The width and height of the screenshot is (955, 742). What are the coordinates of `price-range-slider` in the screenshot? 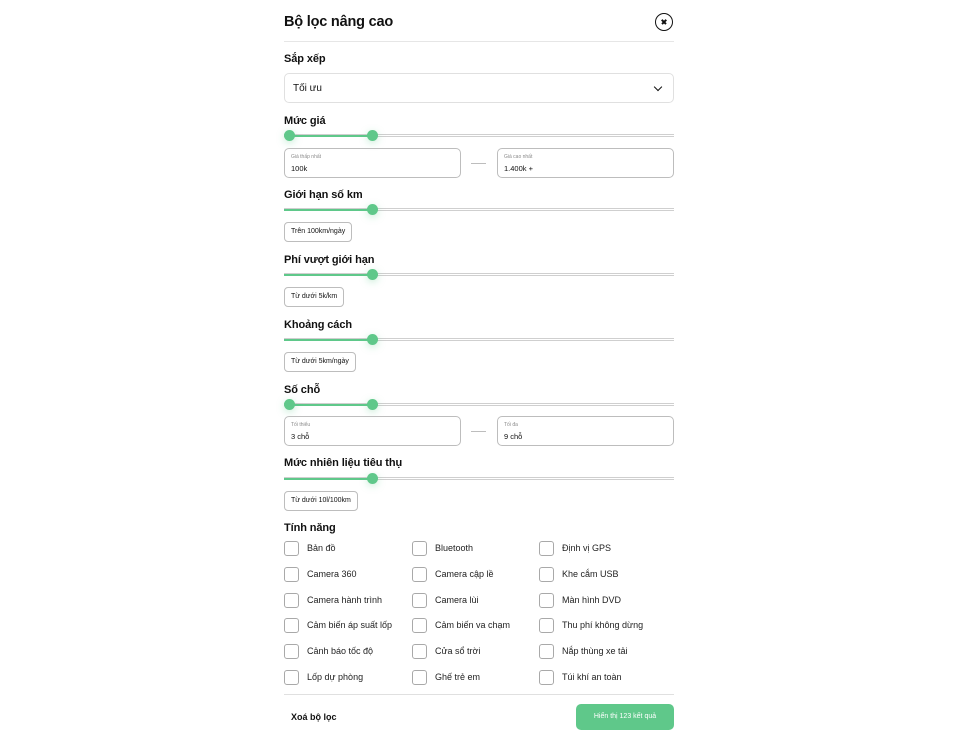 It's located at (479, 136).